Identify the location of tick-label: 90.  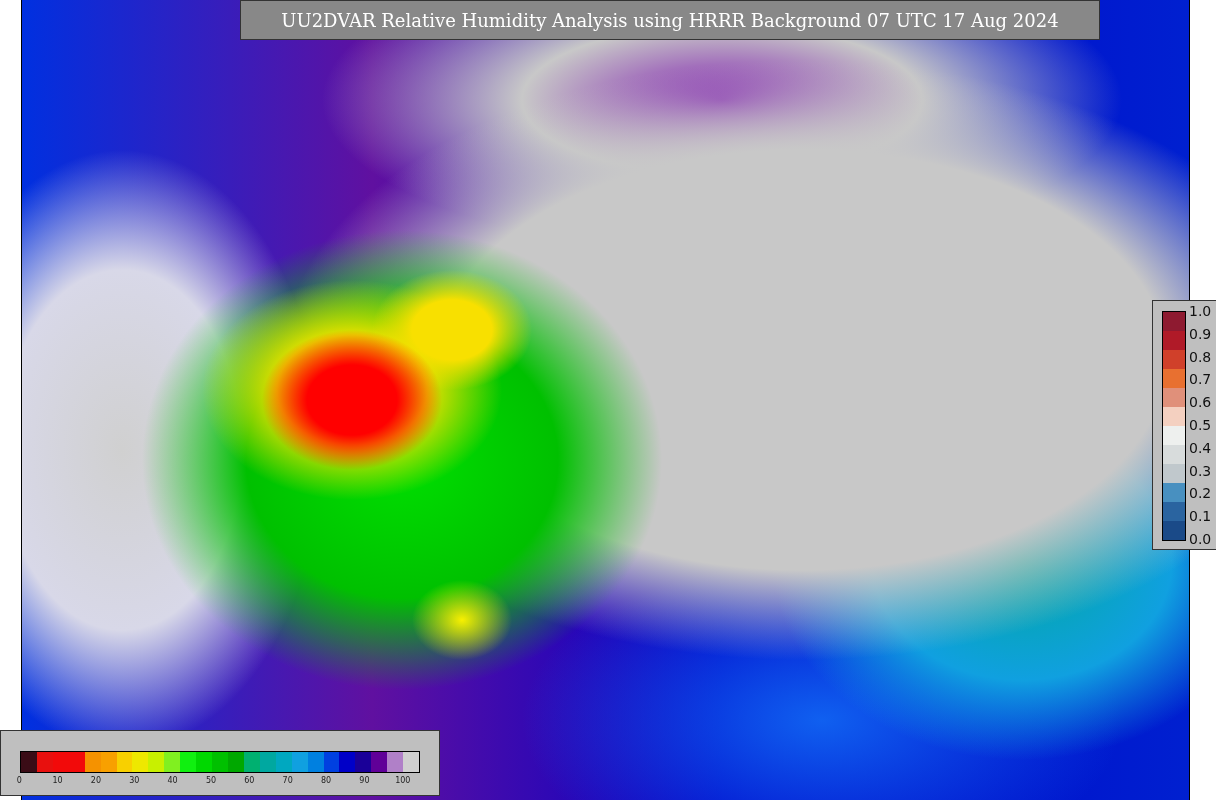
(364, 780).